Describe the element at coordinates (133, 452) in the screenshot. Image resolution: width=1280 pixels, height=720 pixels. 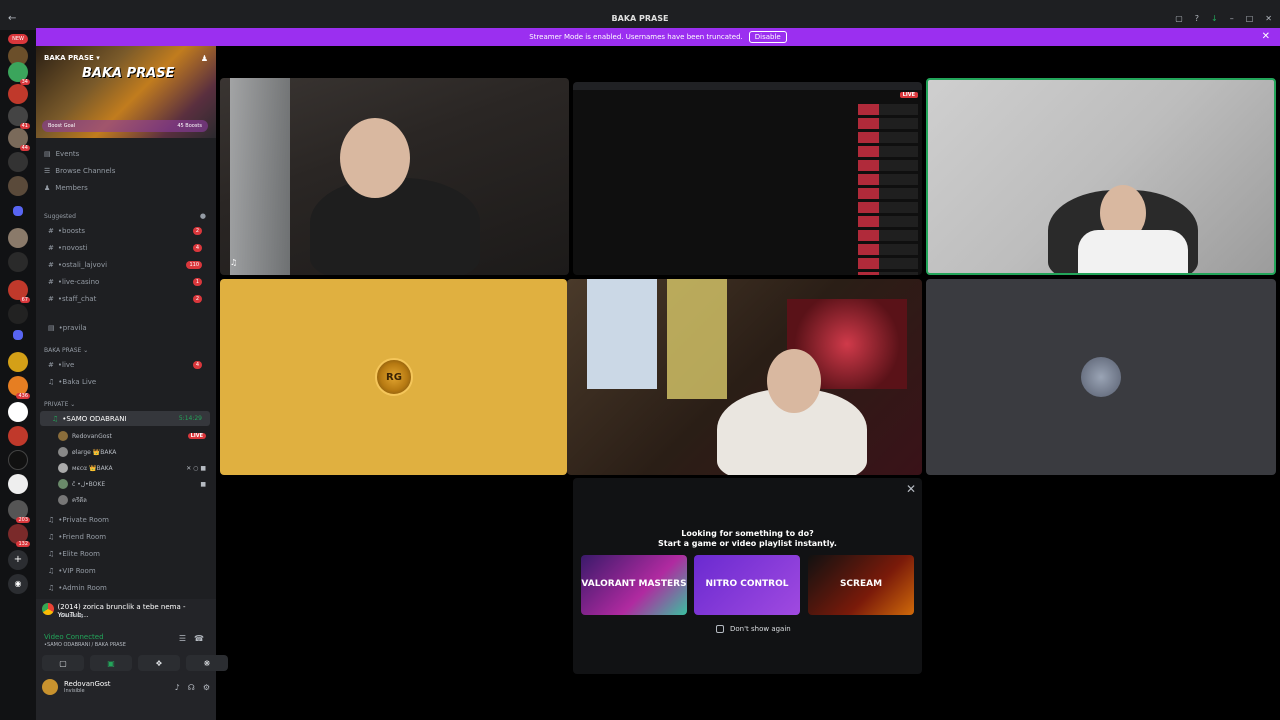
I see `voice-user: ølarge 👑BAKA` at that location.